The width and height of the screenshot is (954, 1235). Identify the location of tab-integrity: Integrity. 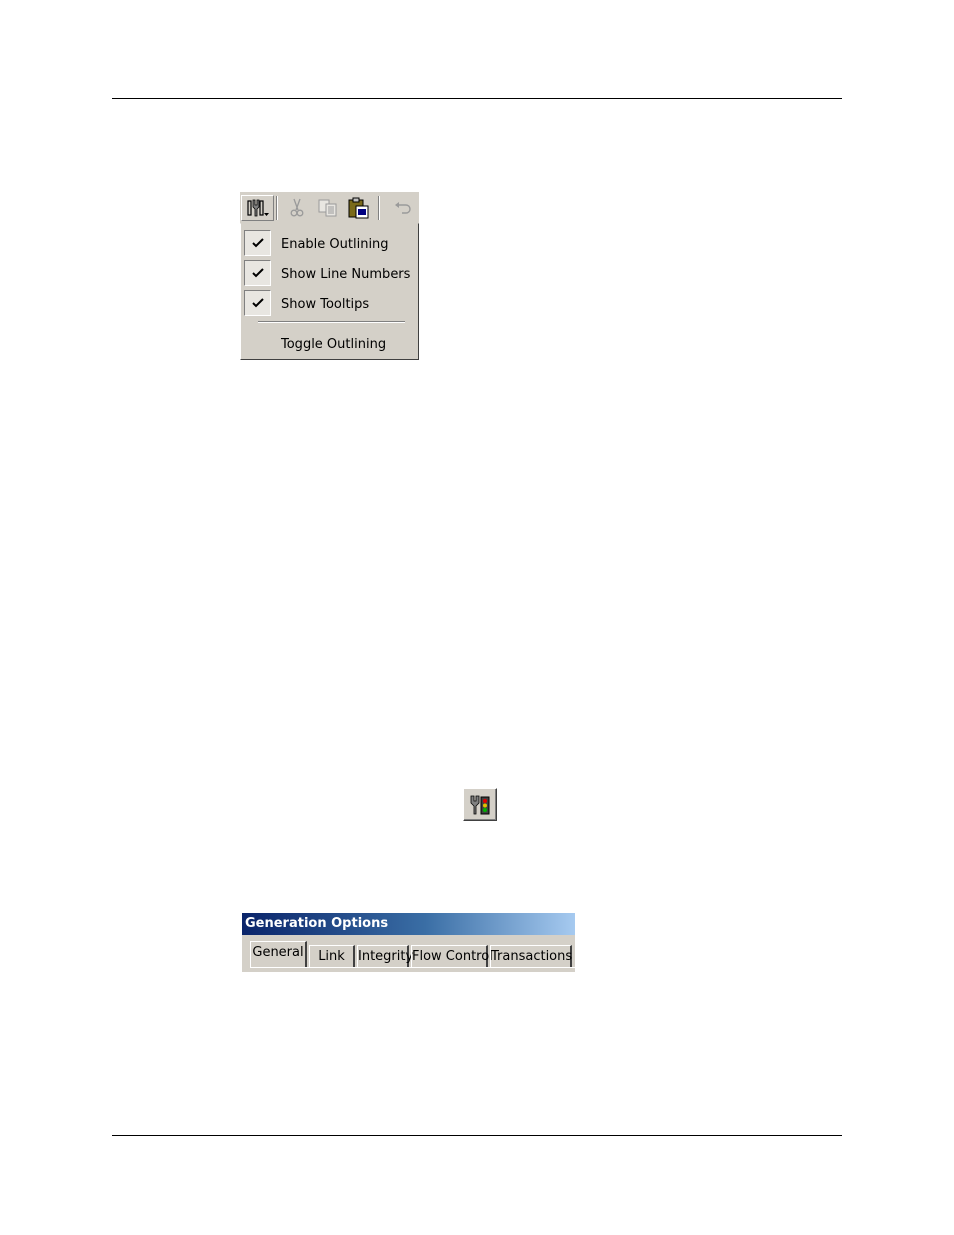
(385, 956).